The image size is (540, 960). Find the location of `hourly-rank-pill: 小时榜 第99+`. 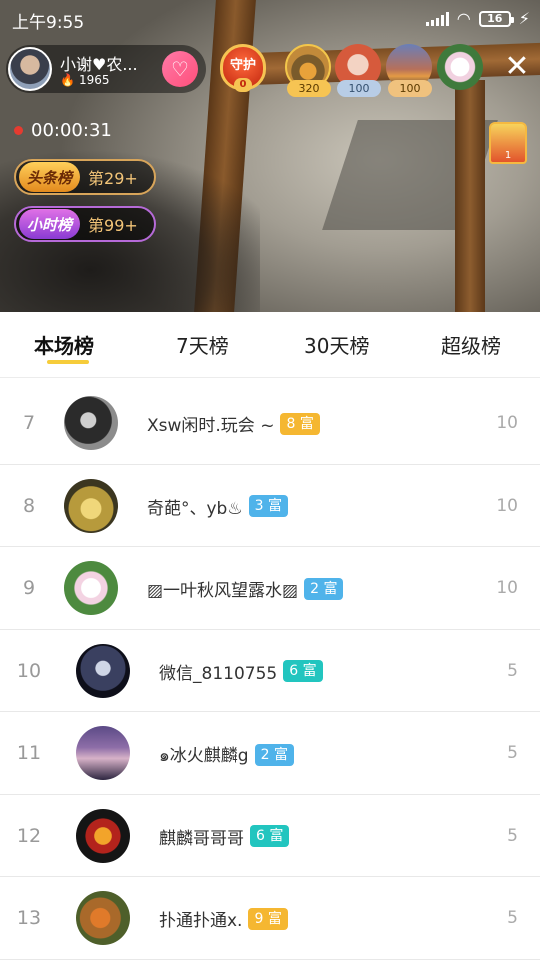

hourly-rank-pill: 小时榜 第99+ is located at coordinates (85, 224).